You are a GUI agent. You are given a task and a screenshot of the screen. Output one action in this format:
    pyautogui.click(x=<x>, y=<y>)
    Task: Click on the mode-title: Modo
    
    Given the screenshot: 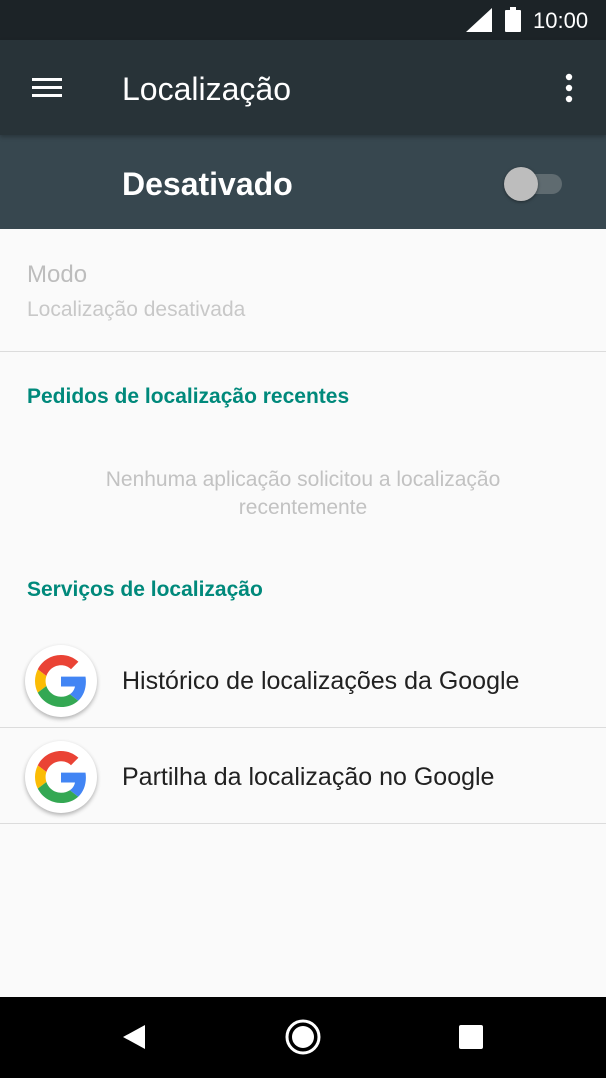 What is the action you would take?
    pyautogui.click(x=57, y=274)
    